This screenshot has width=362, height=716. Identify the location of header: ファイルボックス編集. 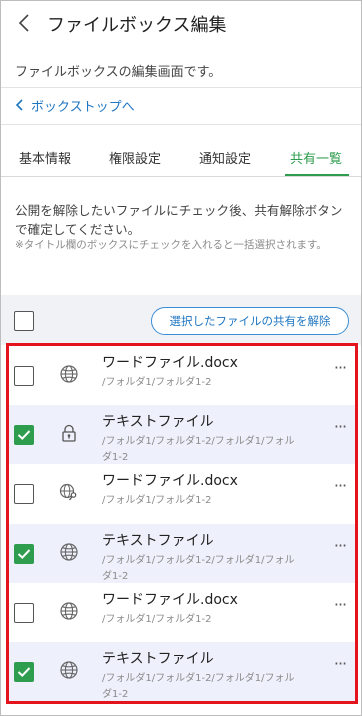
(181, 24).